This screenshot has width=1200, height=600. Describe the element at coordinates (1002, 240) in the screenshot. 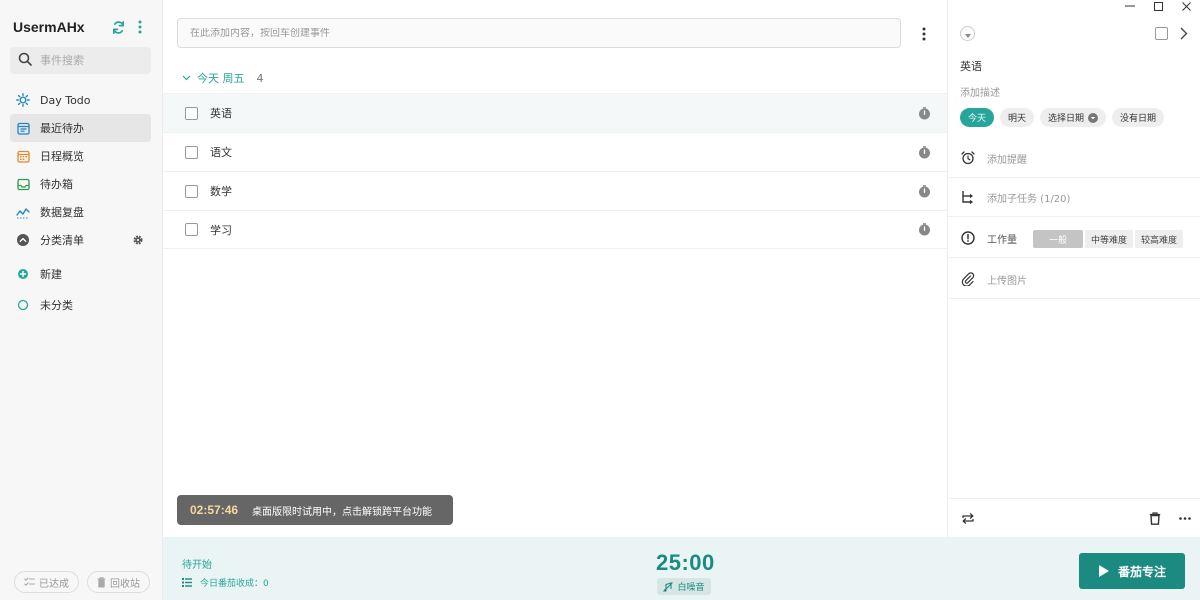

I see `workload-label: 工作量` at that location.